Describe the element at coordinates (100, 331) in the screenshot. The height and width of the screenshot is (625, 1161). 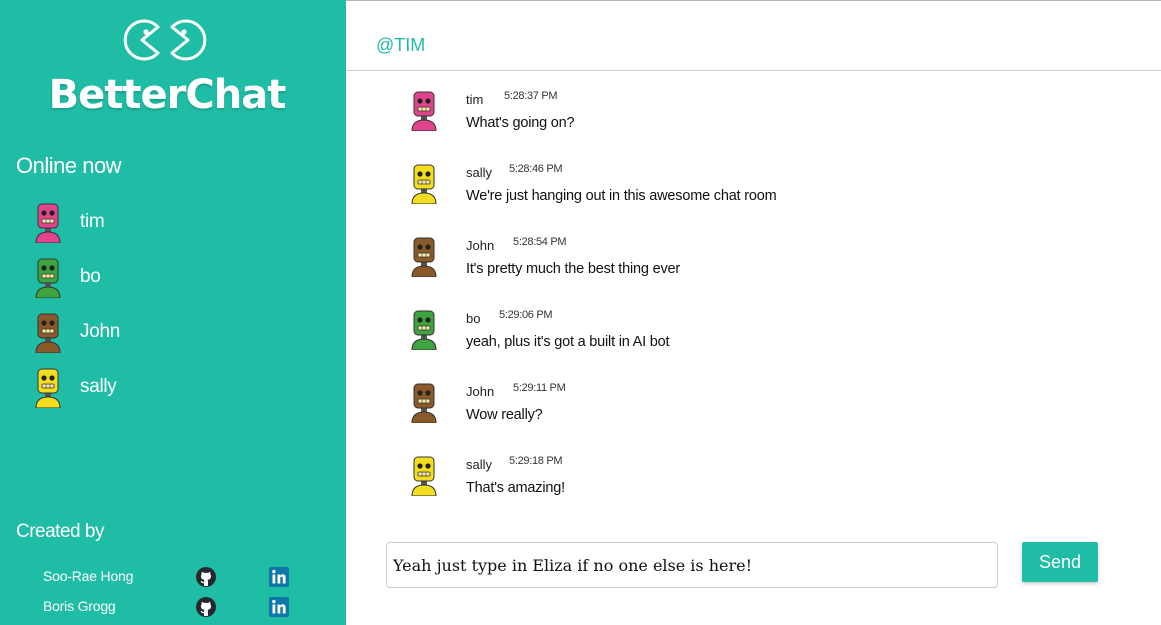
I see `online-user-name: John` at that location.